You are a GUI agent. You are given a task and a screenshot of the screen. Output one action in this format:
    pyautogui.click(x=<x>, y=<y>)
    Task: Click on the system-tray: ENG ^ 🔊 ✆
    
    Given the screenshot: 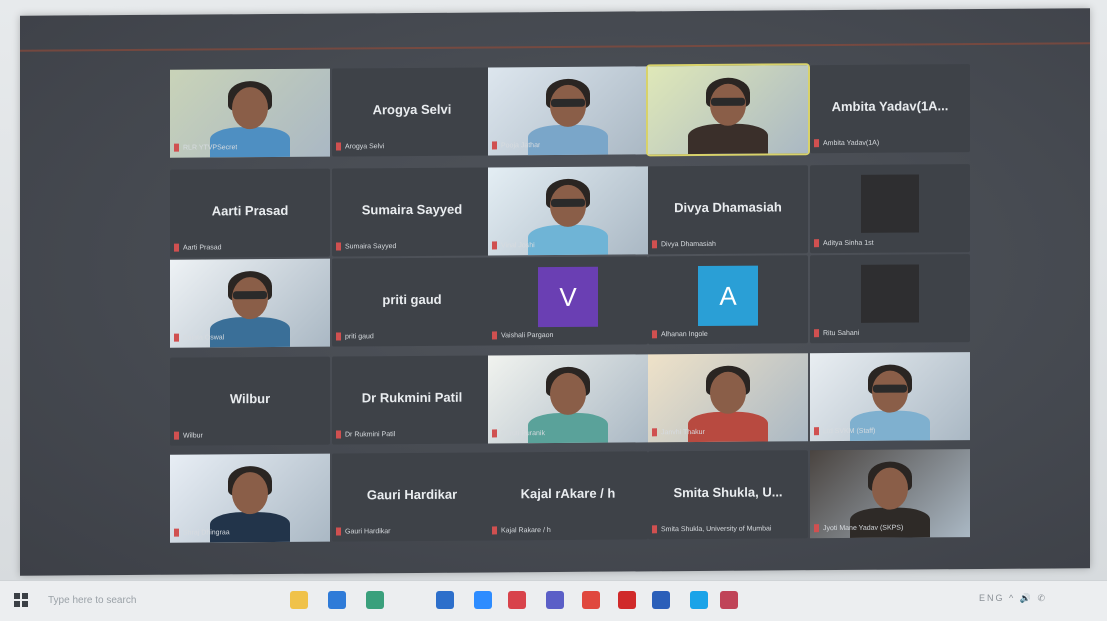 What is the action you would take?
    pyautogui.click(x=1013, y=598)
    